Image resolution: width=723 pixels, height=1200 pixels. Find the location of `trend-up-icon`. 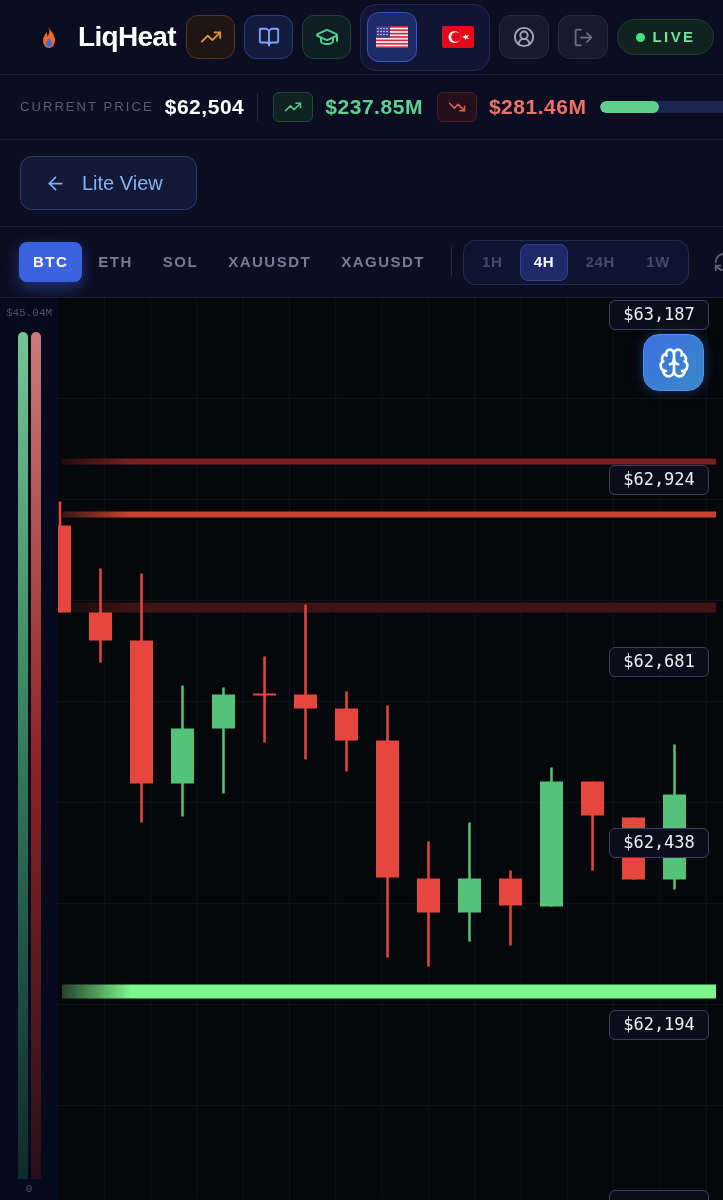

trend-up-icon is located at coordinates (293, 107).